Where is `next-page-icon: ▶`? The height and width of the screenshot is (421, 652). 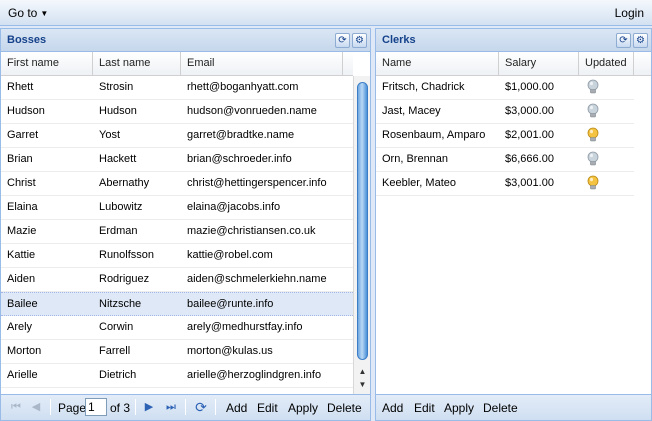
next-page-icon: ▶ is located at coordinates (149, 407).